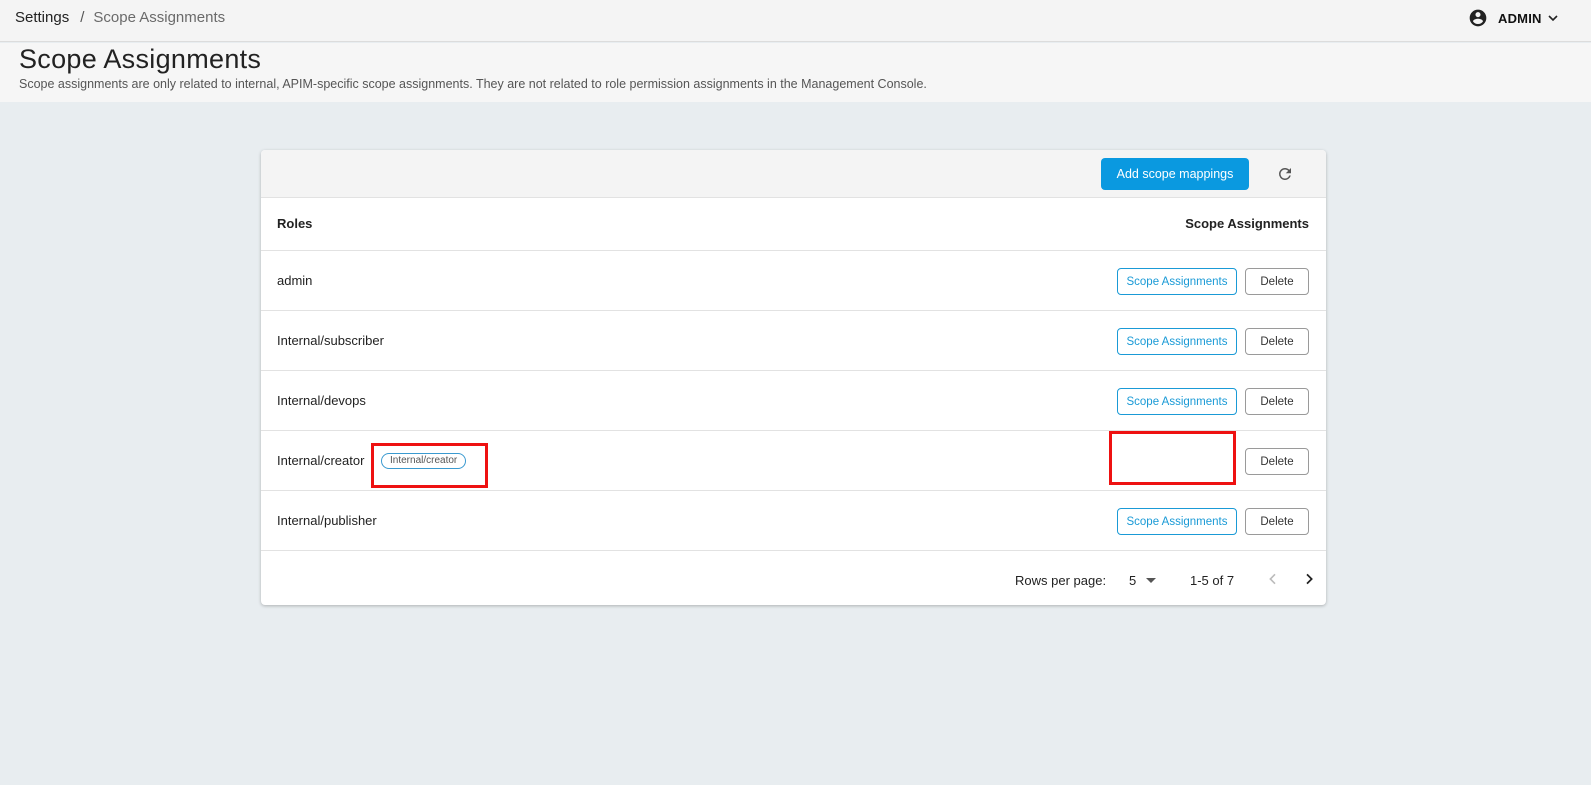  I want to click on table-header: Roles Scope Assignments, so click(793, 224).